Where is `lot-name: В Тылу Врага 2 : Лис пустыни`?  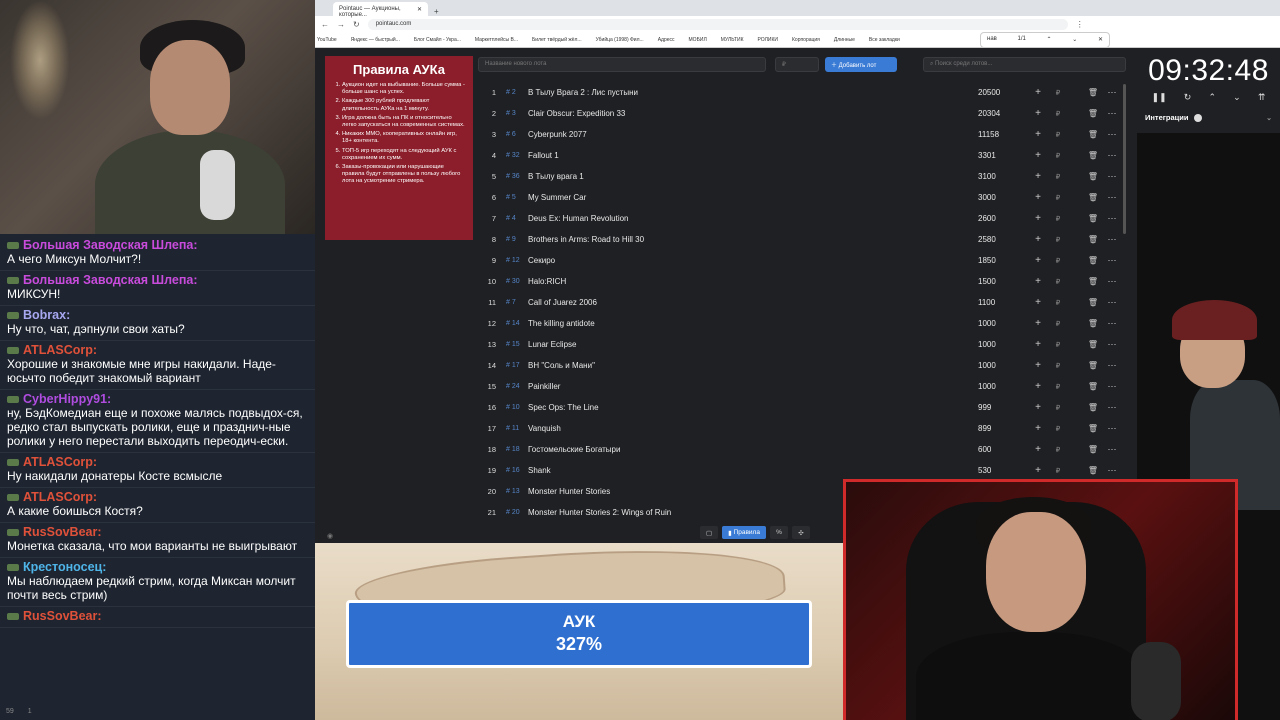 lot-name: В Тылу Врага 2 : Лис пустыни is located at coordinates (753, 92).